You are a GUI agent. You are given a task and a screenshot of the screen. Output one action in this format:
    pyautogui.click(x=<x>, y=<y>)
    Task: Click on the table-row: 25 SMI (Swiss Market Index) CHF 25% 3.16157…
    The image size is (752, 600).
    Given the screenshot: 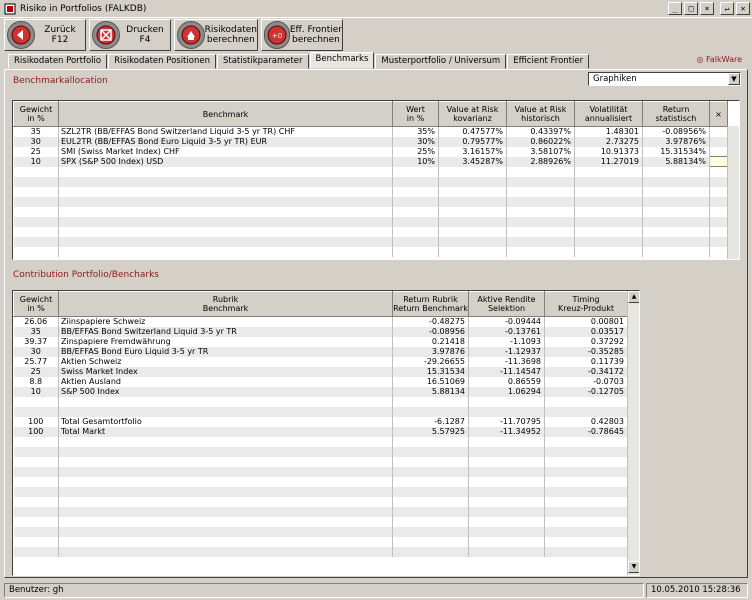 What is the action you would take?
    pyautogui.click(x=370, y=151)
    